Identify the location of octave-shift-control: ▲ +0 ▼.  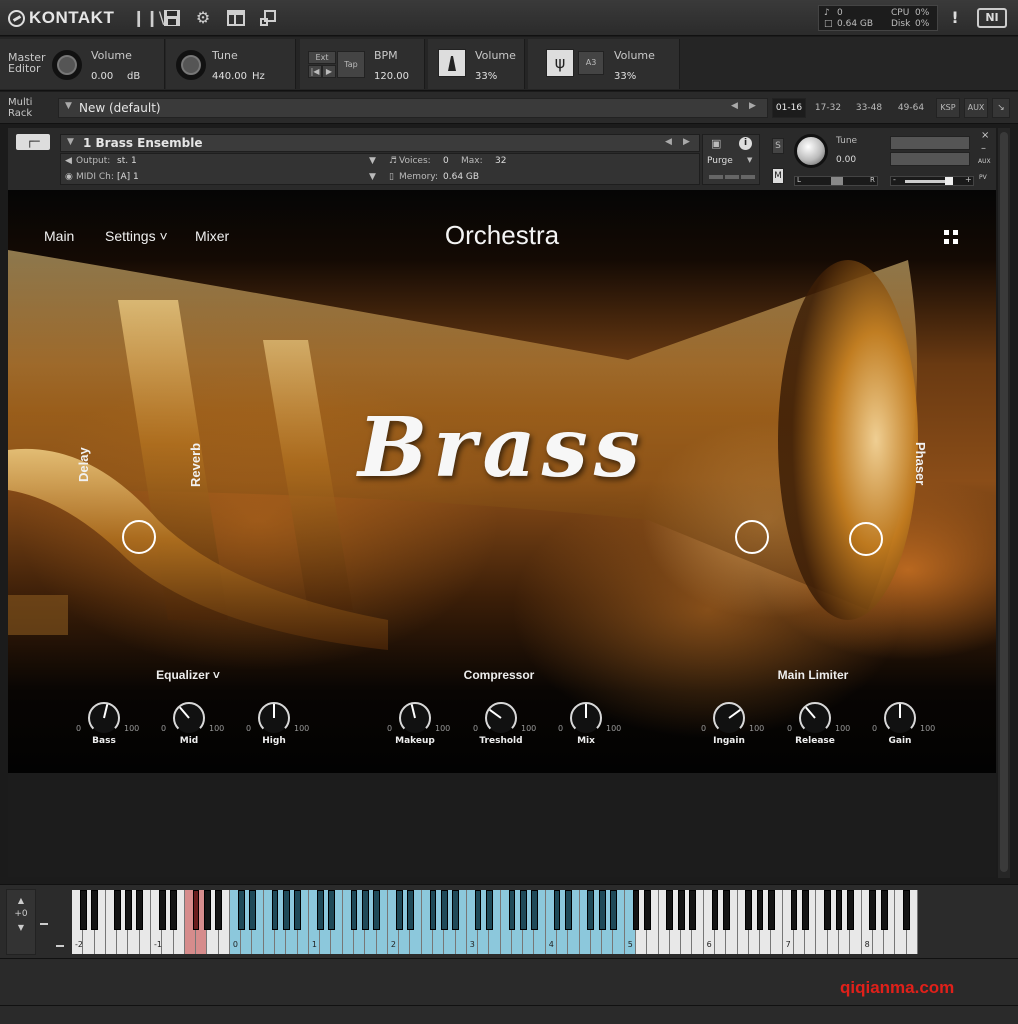
(21, 922).